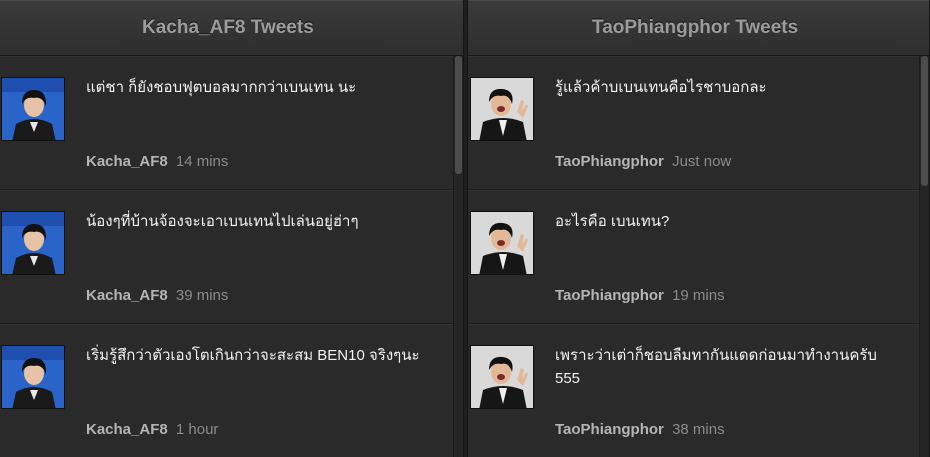  I want to click on tweet-meta: Kacha_AF8 39 mins, so click(157, 295).